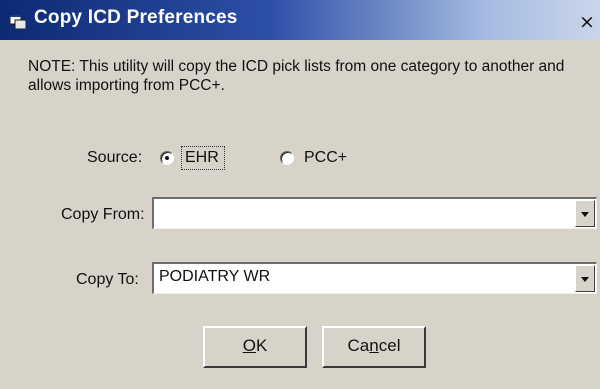  Describe the element at coordinates (389, 345) in the screenshot. I see `cancel-label-post: cel` at that location.